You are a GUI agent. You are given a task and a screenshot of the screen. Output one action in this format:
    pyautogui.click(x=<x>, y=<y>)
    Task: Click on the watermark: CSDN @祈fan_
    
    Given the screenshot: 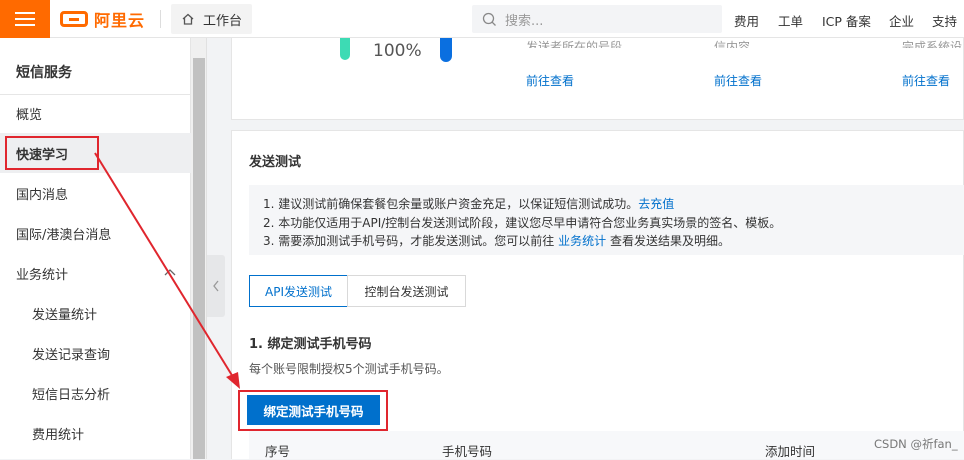 What is the action you would take?
    pyautogui.click(x=916, y=444)
    